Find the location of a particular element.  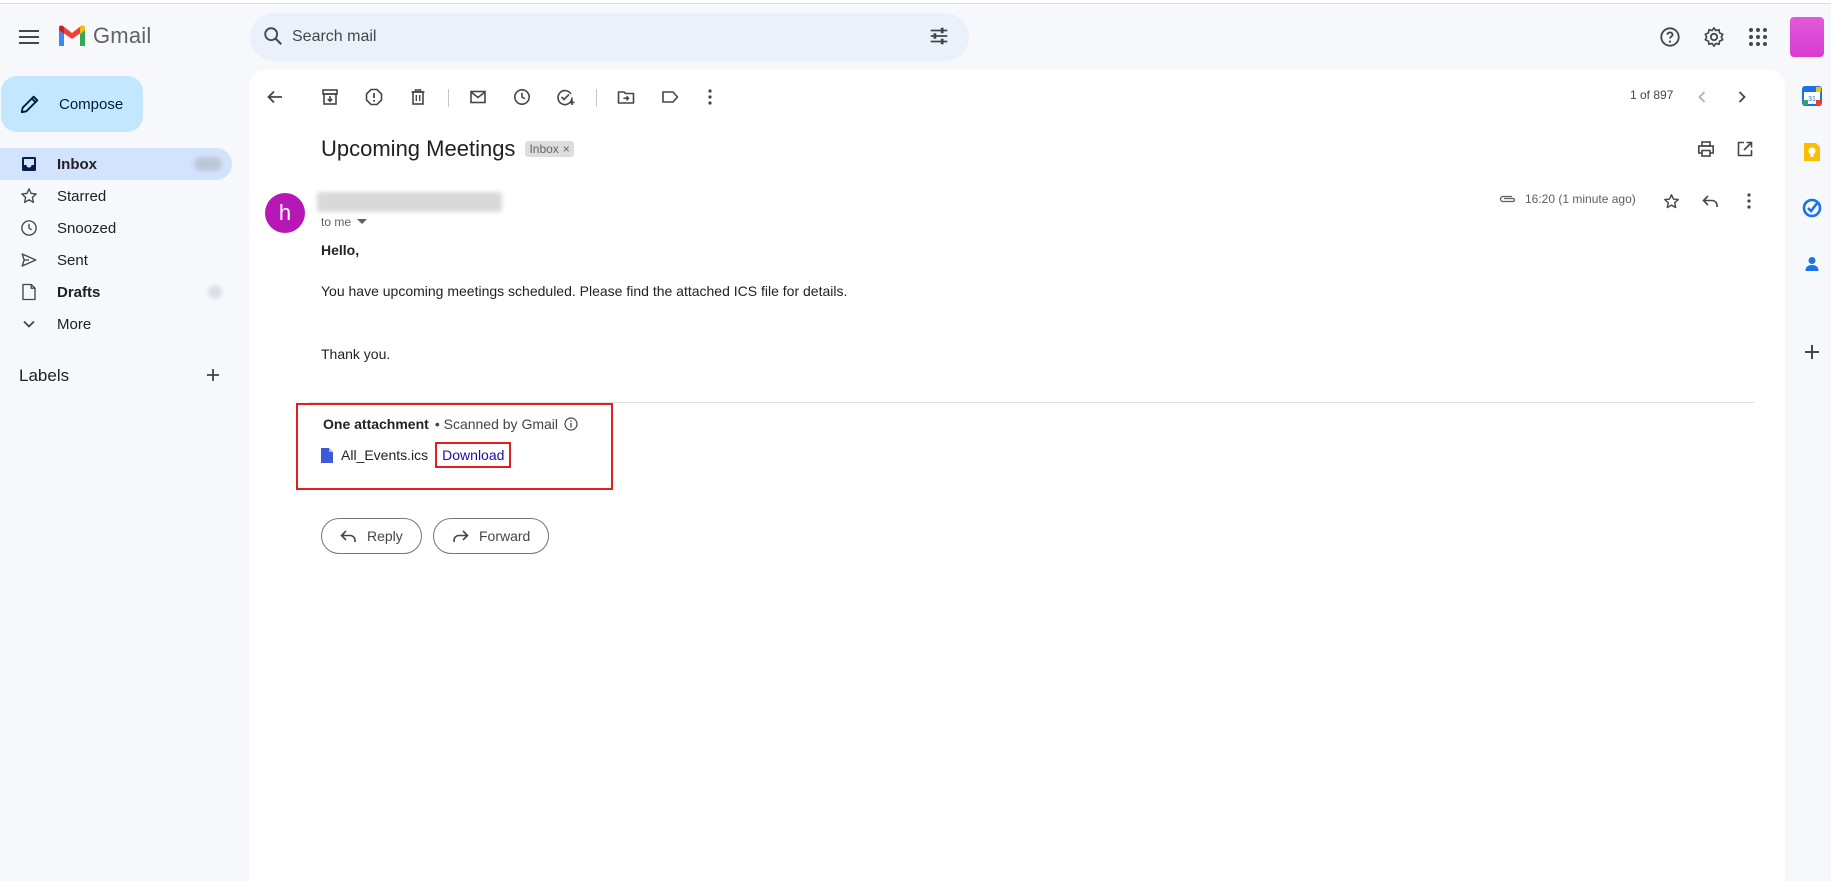

help-icon is located at coordinates (1670, 37).